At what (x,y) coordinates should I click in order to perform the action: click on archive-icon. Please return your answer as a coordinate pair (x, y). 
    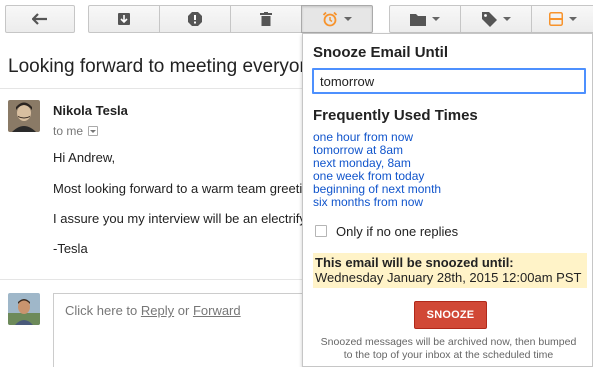
    Looking at the image, I should click on (124, 19).